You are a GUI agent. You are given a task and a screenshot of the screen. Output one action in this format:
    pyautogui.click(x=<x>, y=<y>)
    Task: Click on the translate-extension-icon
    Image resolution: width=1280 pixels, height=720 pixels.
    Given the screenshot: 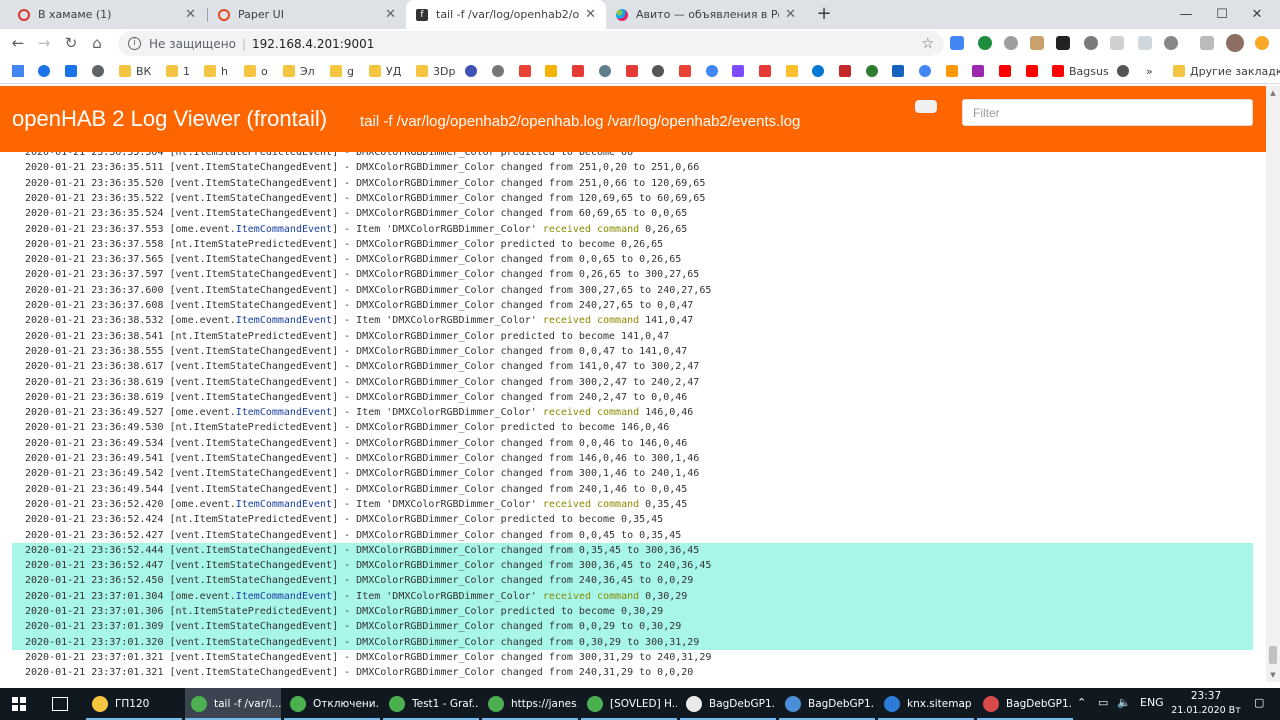 What is the action you would take?
    pyautogui.click(x=957, y=43)
    